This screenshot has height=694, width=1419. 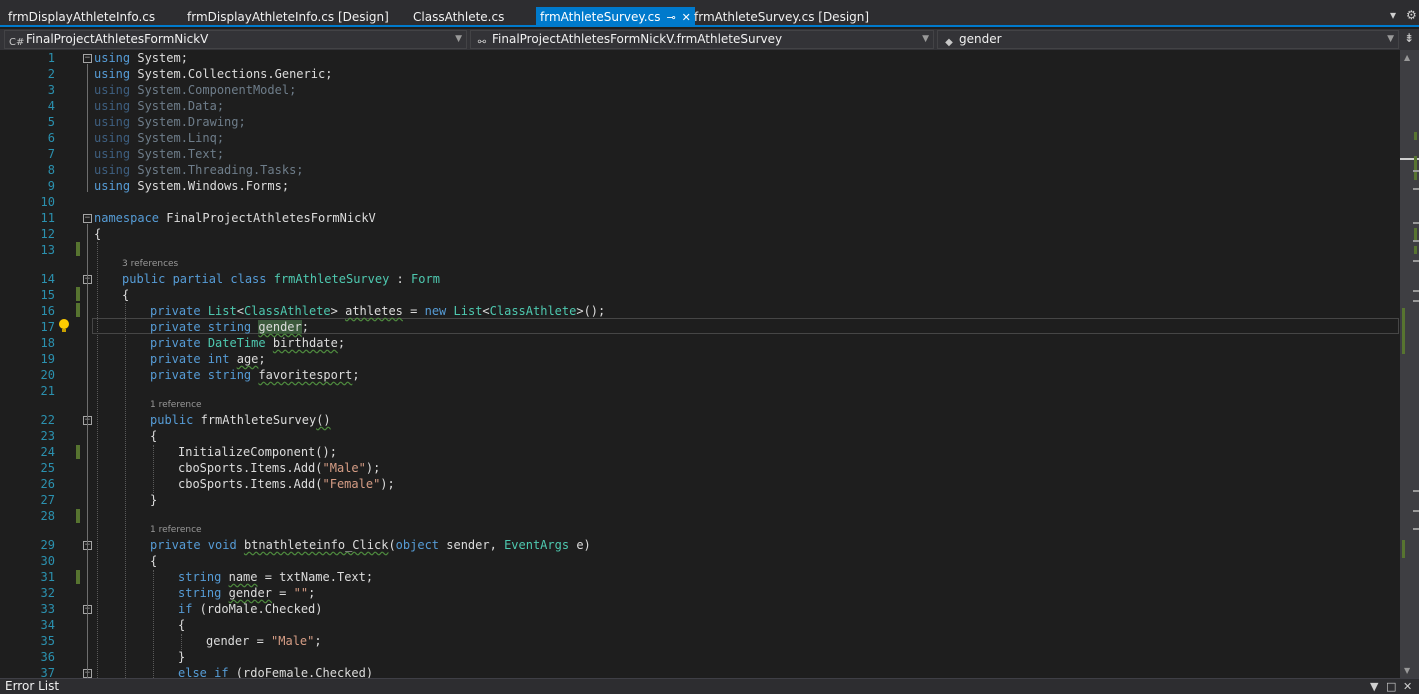 I want to click on code-line-8: using System.Threading.Tasks;, so click(x=199, y=170).